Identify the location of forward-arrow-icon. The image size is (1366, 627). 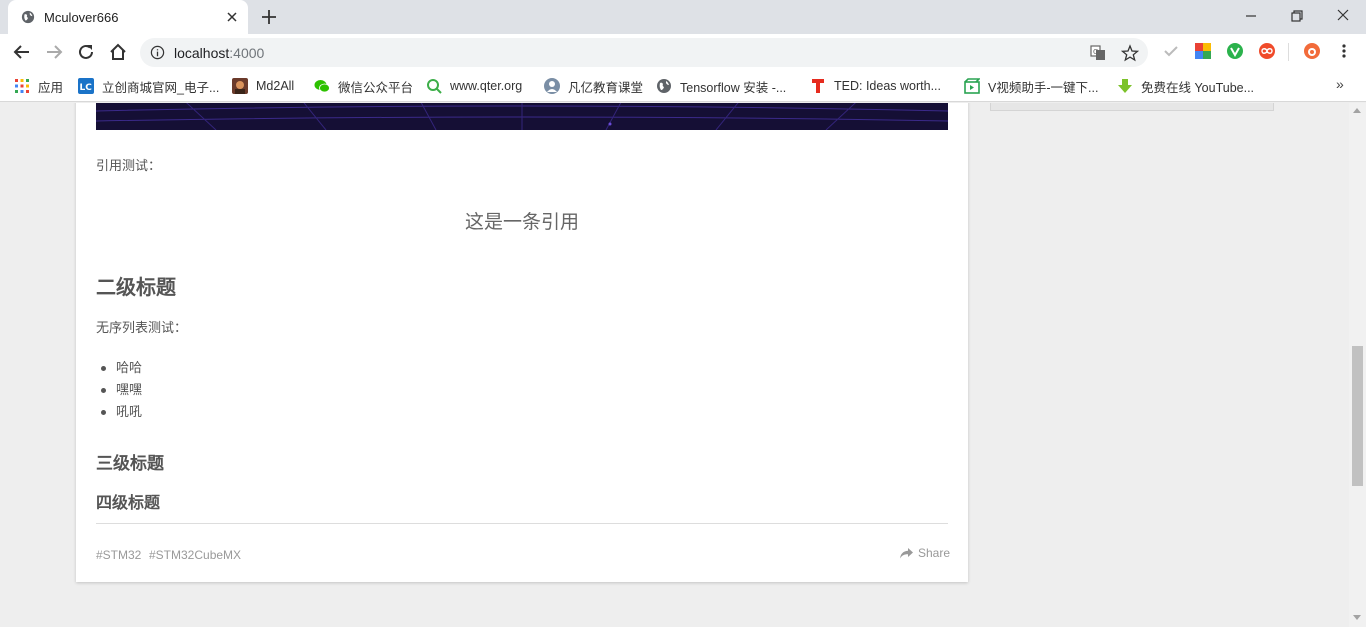
(54, 52).